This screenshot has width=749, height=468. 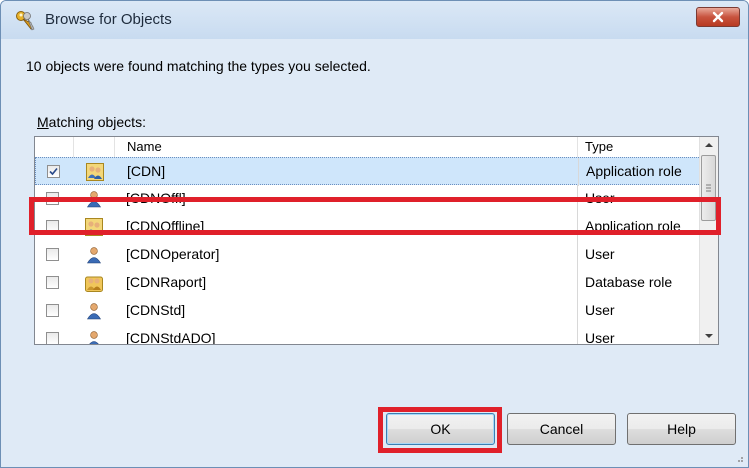 I want to click on list-item: [CDNStd] User, so click(x=368, y=311).